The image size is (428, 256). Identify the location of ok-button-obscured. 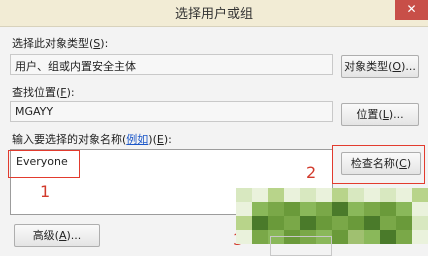
(301, 246).